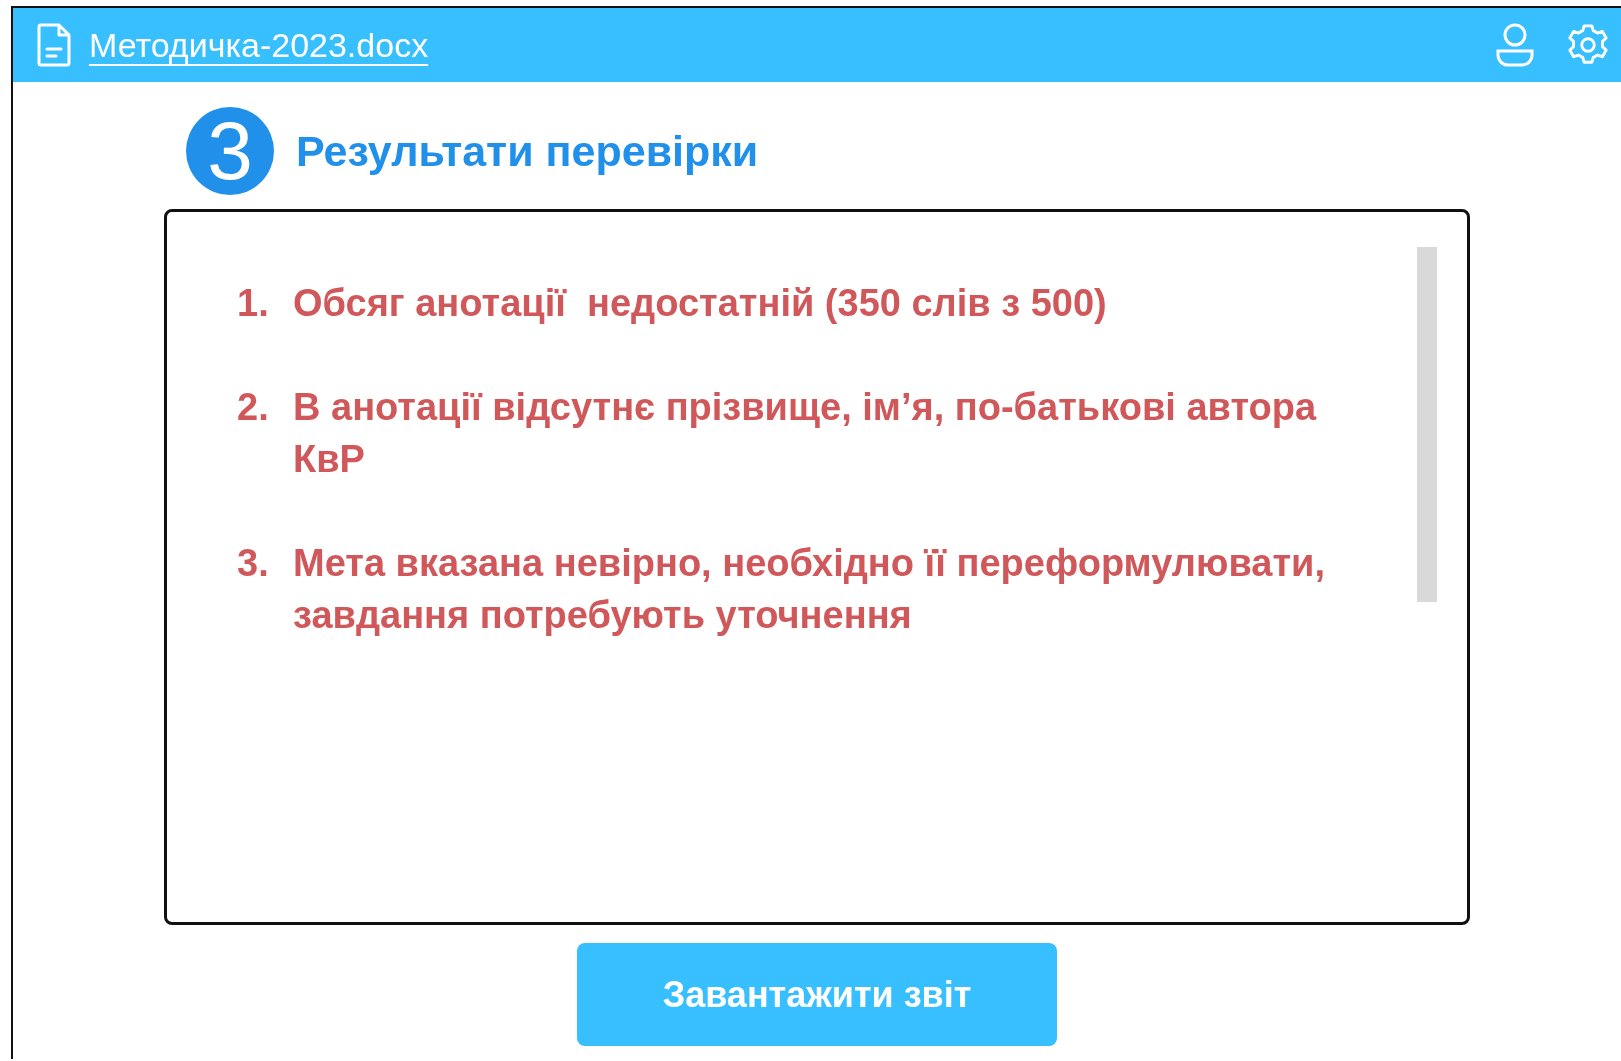  Describe the element at coordinates (55, 45) in the screenshot. I see `document-icon` at that location.